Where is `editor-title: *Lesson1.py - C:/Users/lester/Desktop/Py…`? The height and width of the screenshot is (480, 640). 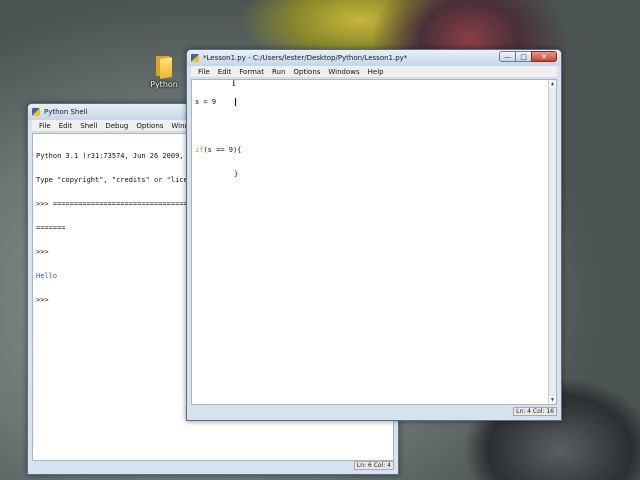 editor-title: *Lesson1.py - C:/Users/lester/Desktop/Py… is located at coordinates (305, 58).